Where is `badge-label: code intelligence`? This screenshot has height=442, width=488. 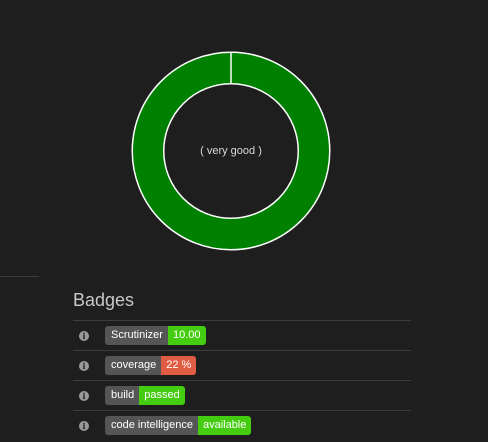
badge-label: code intelligence is located at coordinates (151, 425).